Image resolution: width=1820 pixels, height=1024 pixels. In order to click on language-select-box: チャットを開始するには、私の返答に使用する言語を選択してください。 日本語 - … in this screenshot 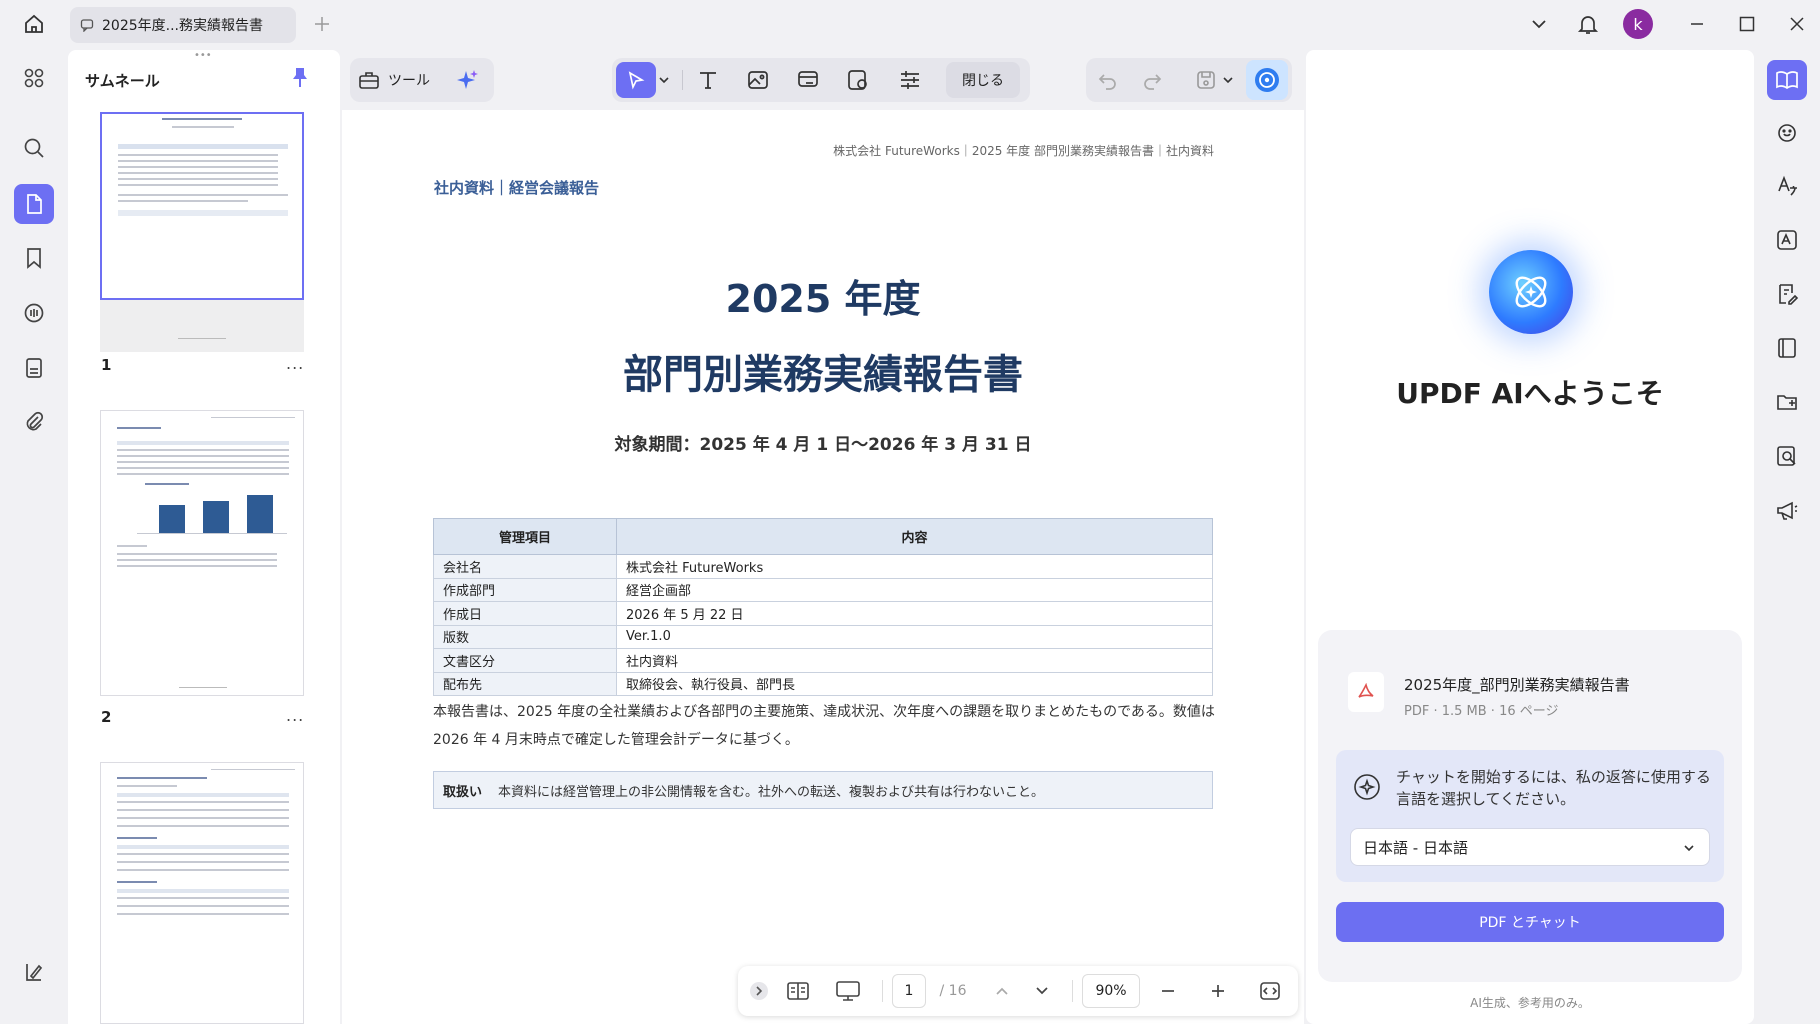, I will do `click(1530, 816)`.